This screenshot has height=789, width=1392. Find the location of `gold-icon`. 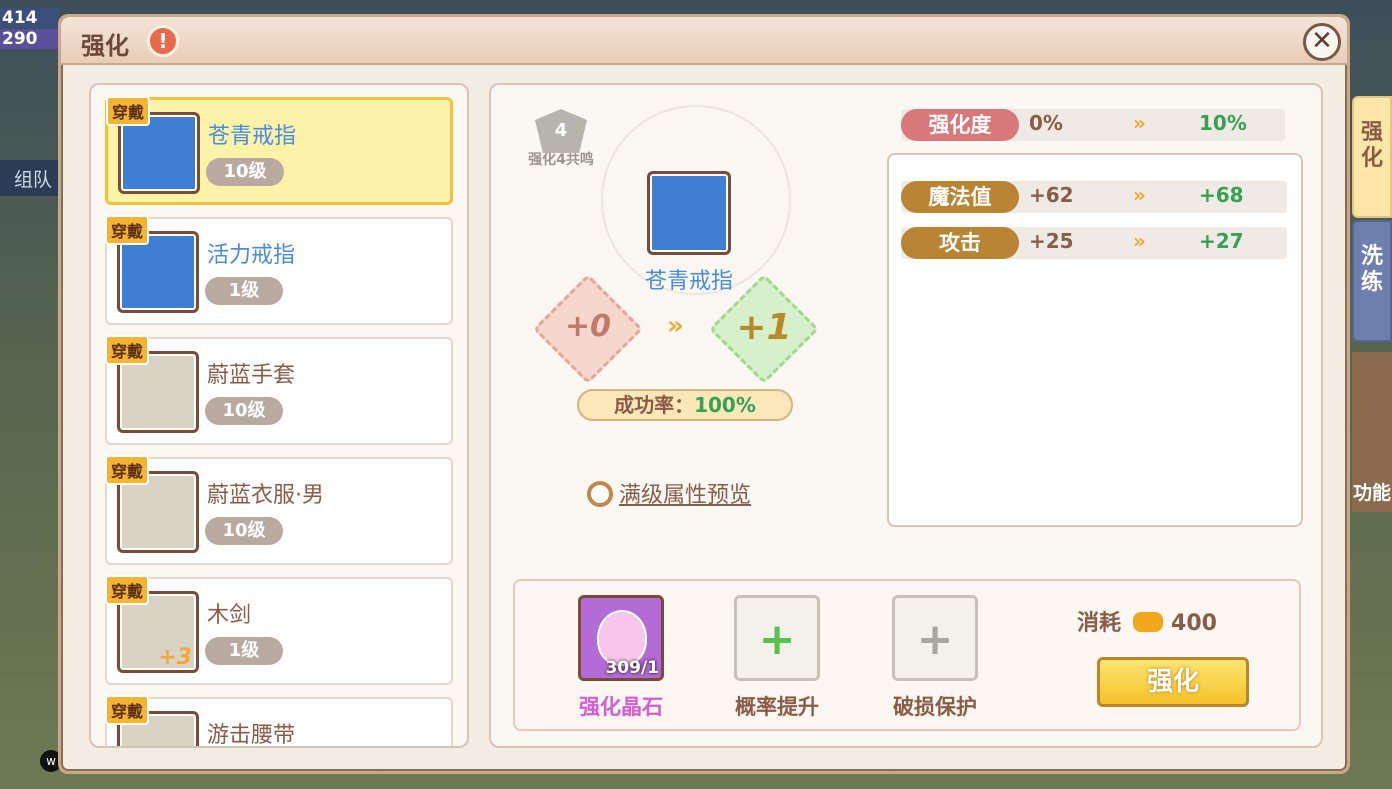

gold-icon is located at coordinates (1148, 622).